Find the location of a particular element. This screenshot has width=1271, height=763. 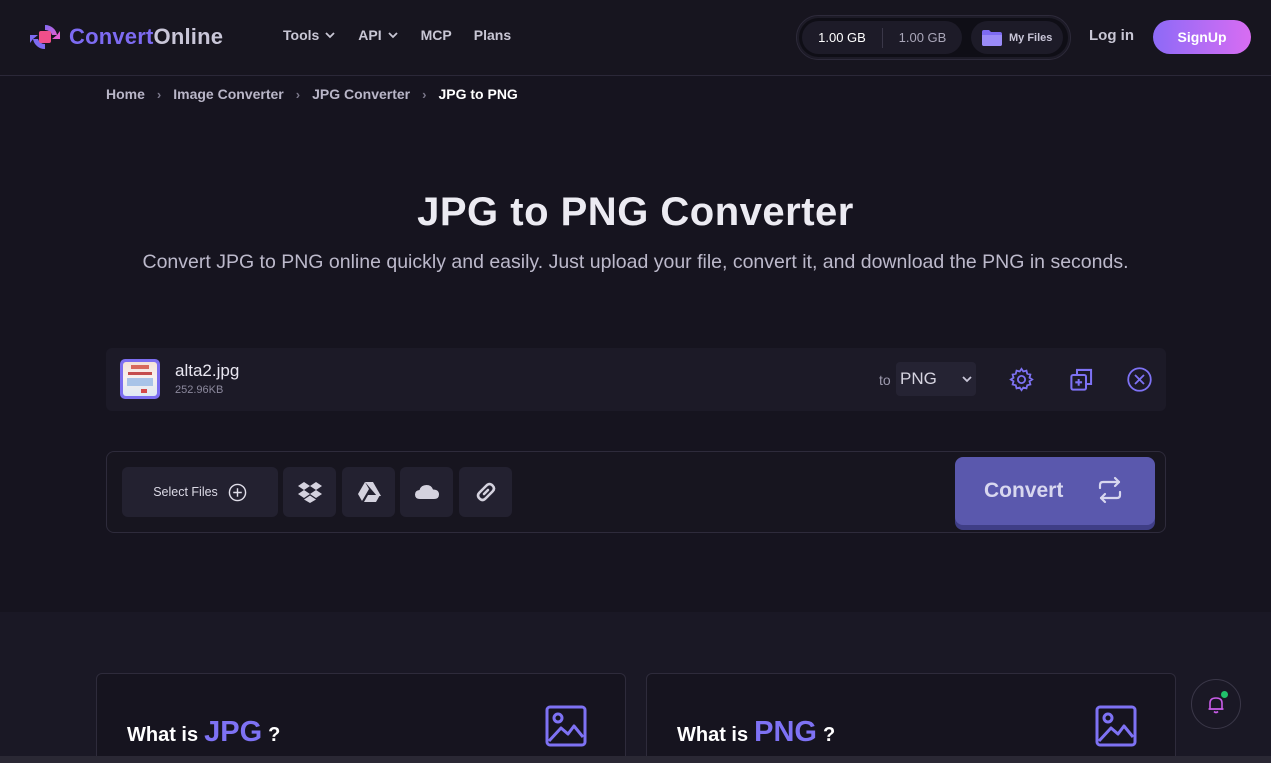

nav-item-label: MCP is located at coordinates (436, 35).